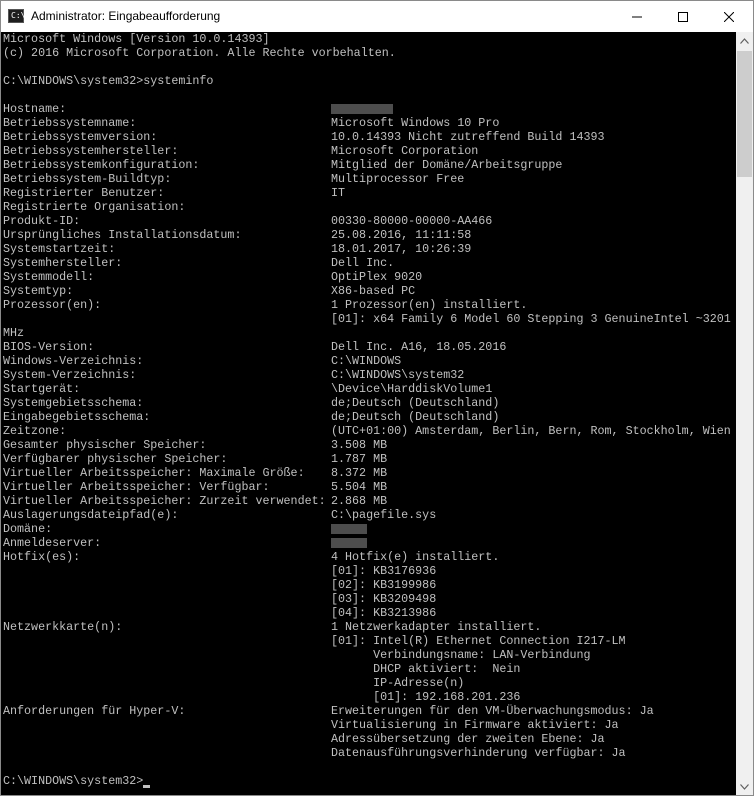 This screenshot has height=796, width=754. I want to click on chevron-down-icon, so click(744, 786).